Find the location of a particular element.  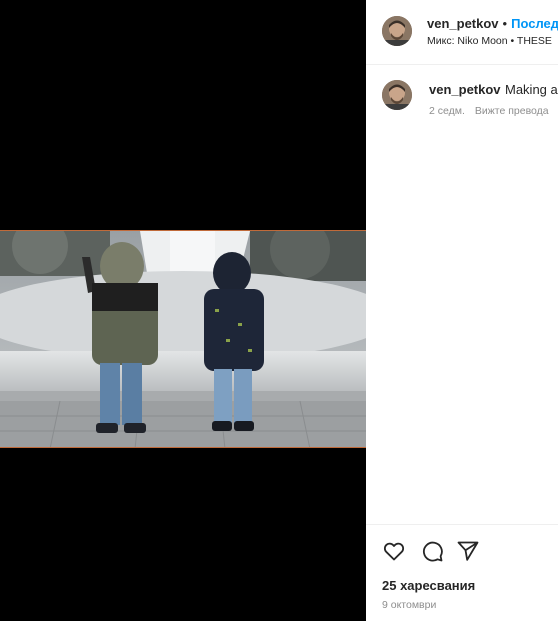

caption-age: 2 седм. is located at coordinates (447, 111).